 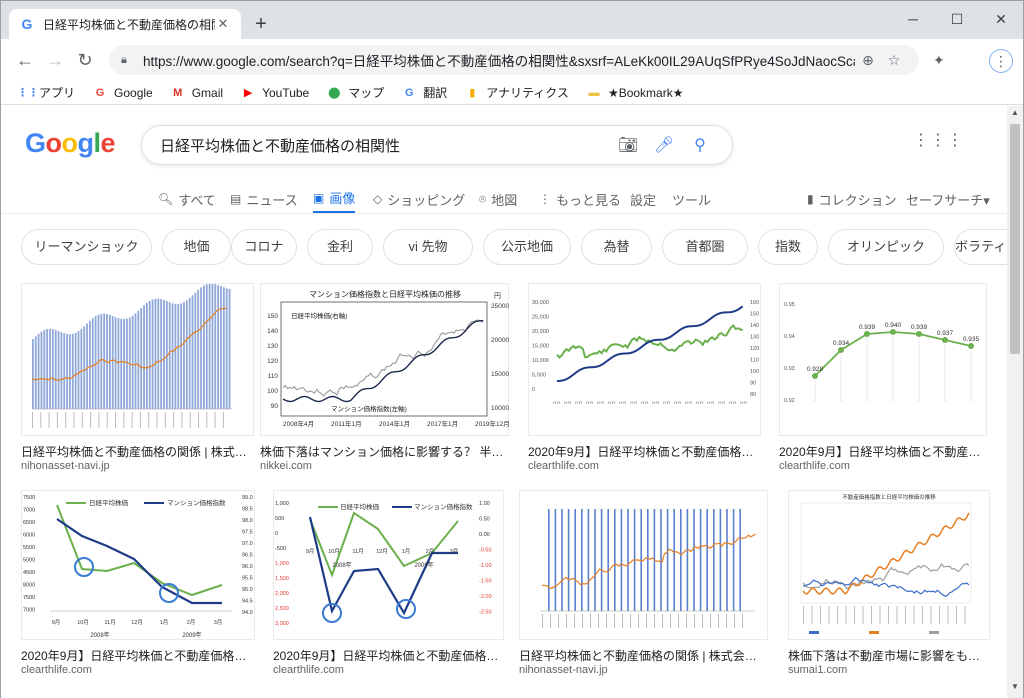 I want to click on scroll-down-icon: ▼, so click(x=1015, y=689).